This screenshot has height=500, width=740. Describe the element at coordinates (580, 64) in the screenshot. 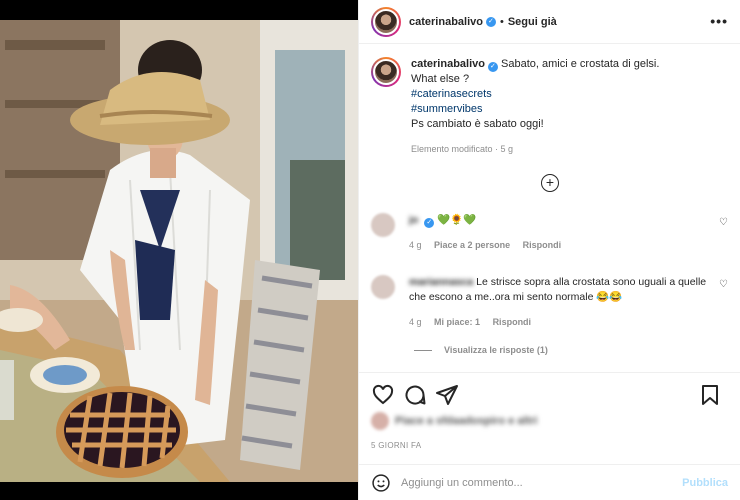

I see `caption-text: Sabato, amici e crostata di gelsi.` at that location.